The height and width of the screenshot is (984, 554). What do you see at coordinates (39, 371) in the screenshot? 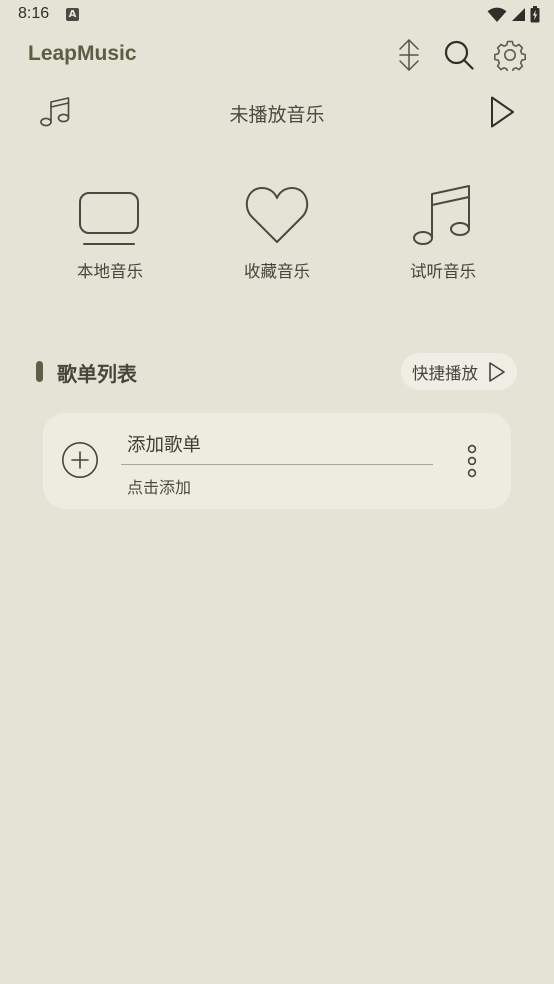
I see `section-accent-bar` at bounding box center [39, 371].